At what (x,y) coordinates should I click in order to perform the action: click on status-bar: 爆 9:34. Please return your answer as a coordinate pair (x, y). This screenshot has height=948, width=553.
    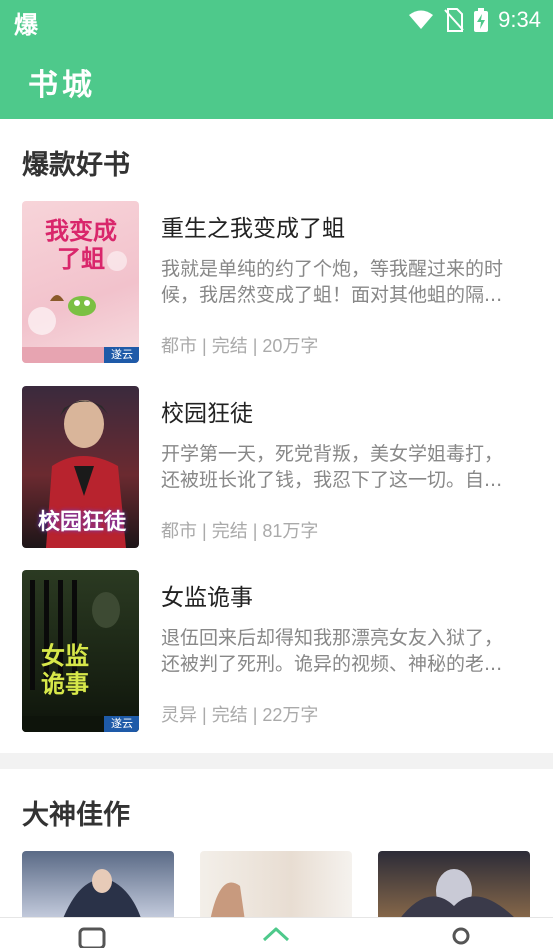
    Looking at the image, I should click on (276, 20).